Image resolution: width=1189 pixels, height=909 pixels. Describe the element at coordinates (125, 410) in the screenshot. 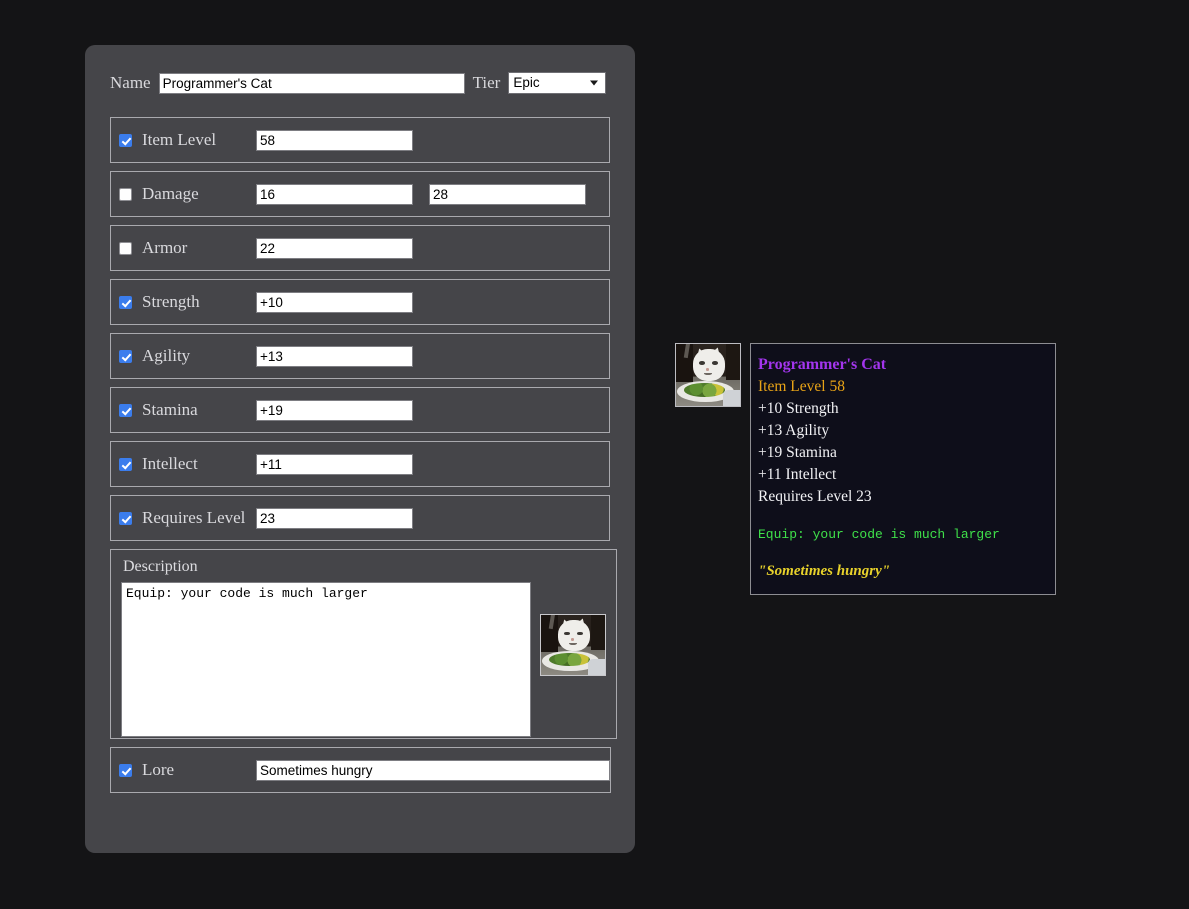

I see `checkbox-stamina` at that location.